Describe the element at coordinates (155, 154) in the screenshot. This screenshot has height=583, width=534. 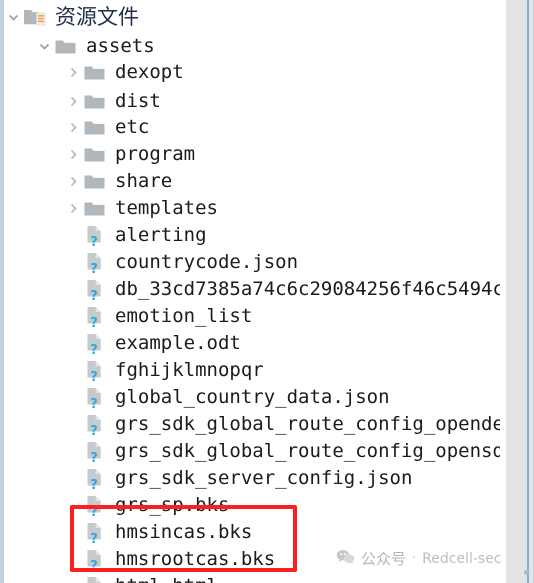
I see `tree-row-label: program` at that location.